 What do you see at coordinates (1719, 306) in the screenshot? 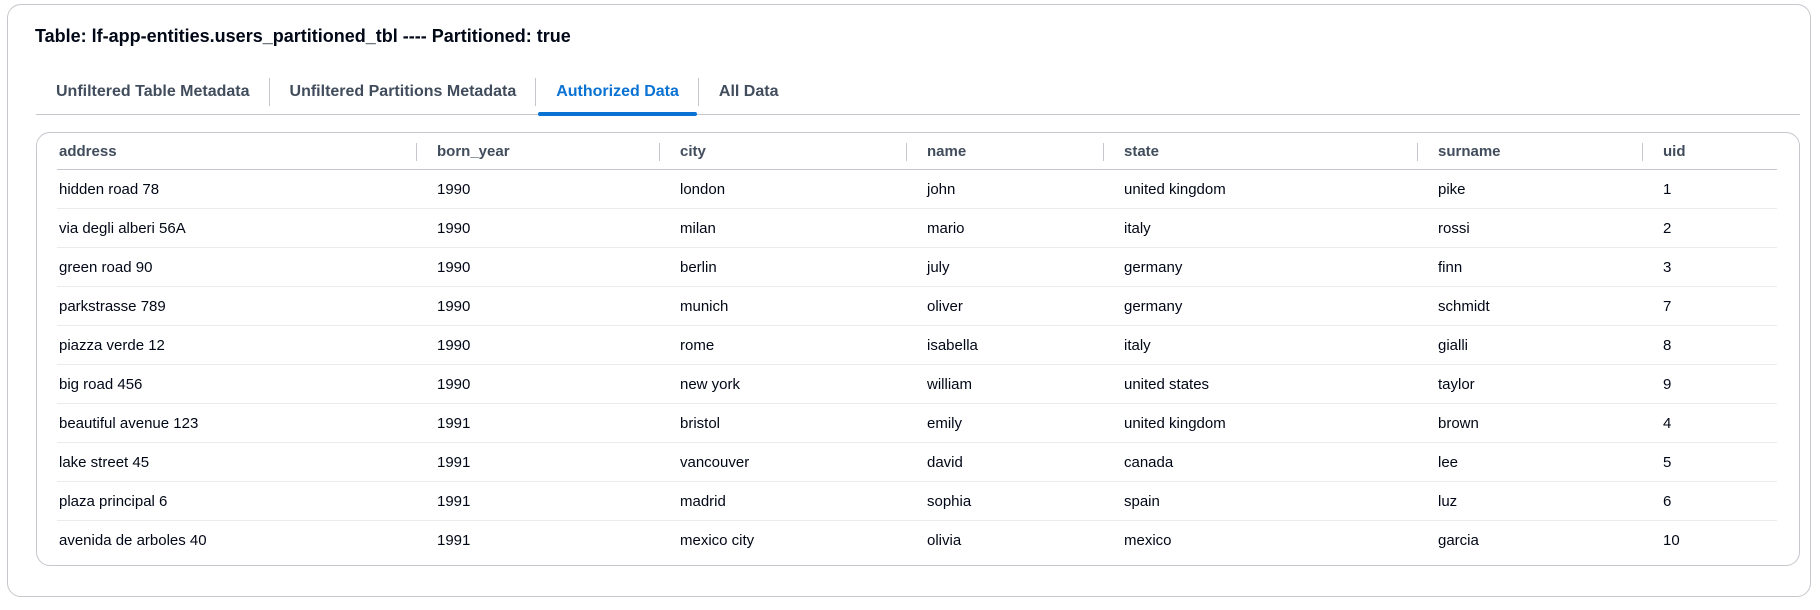
I see `cell-uid: 7` at bounding box center [1719, 306].